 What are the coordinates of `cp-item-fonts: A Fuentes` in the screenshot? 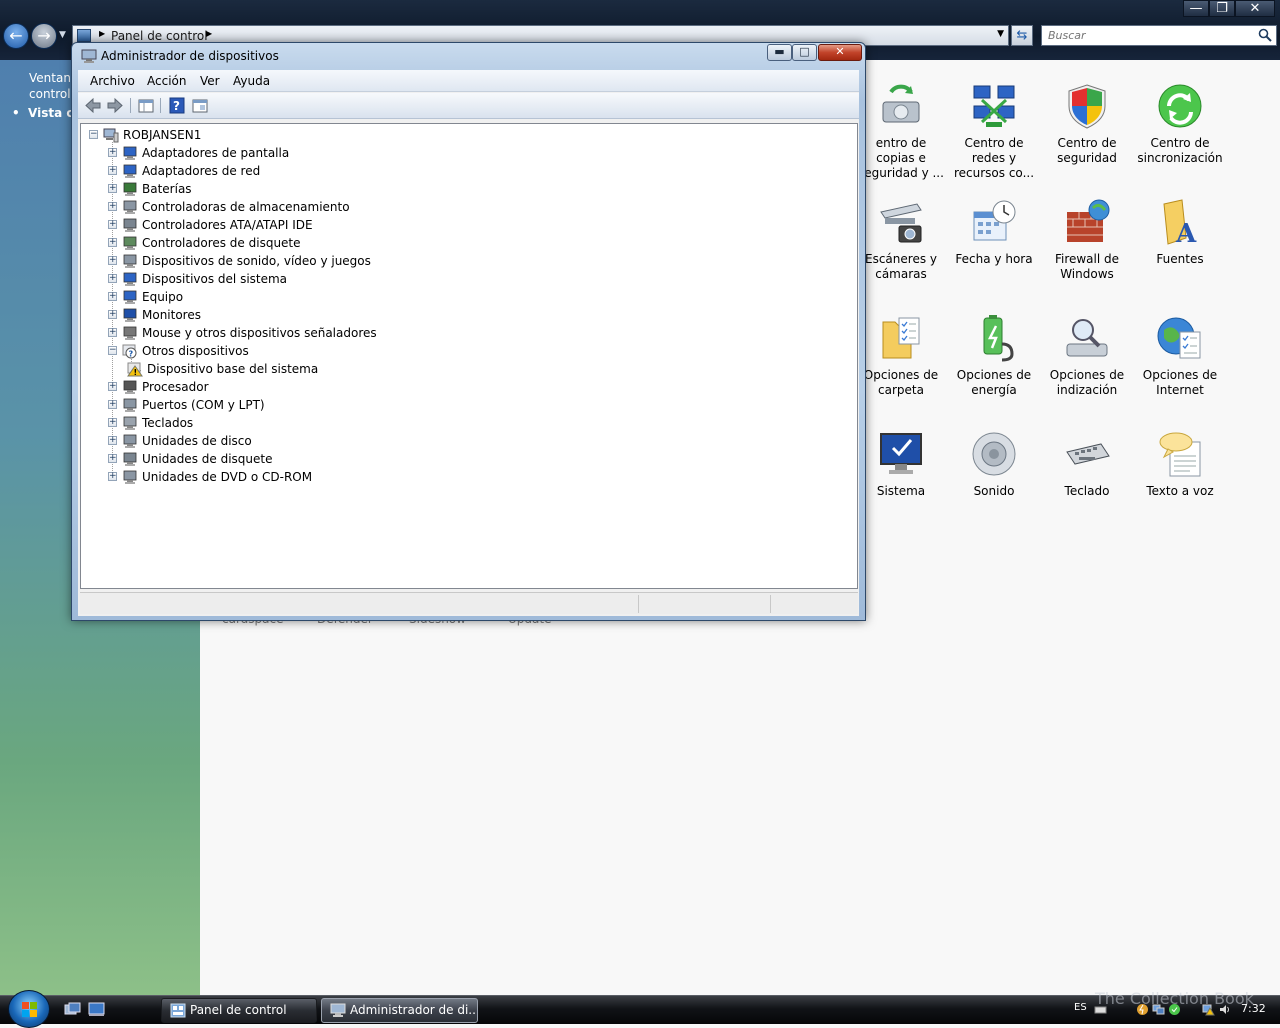 It's located at (1180, 232).